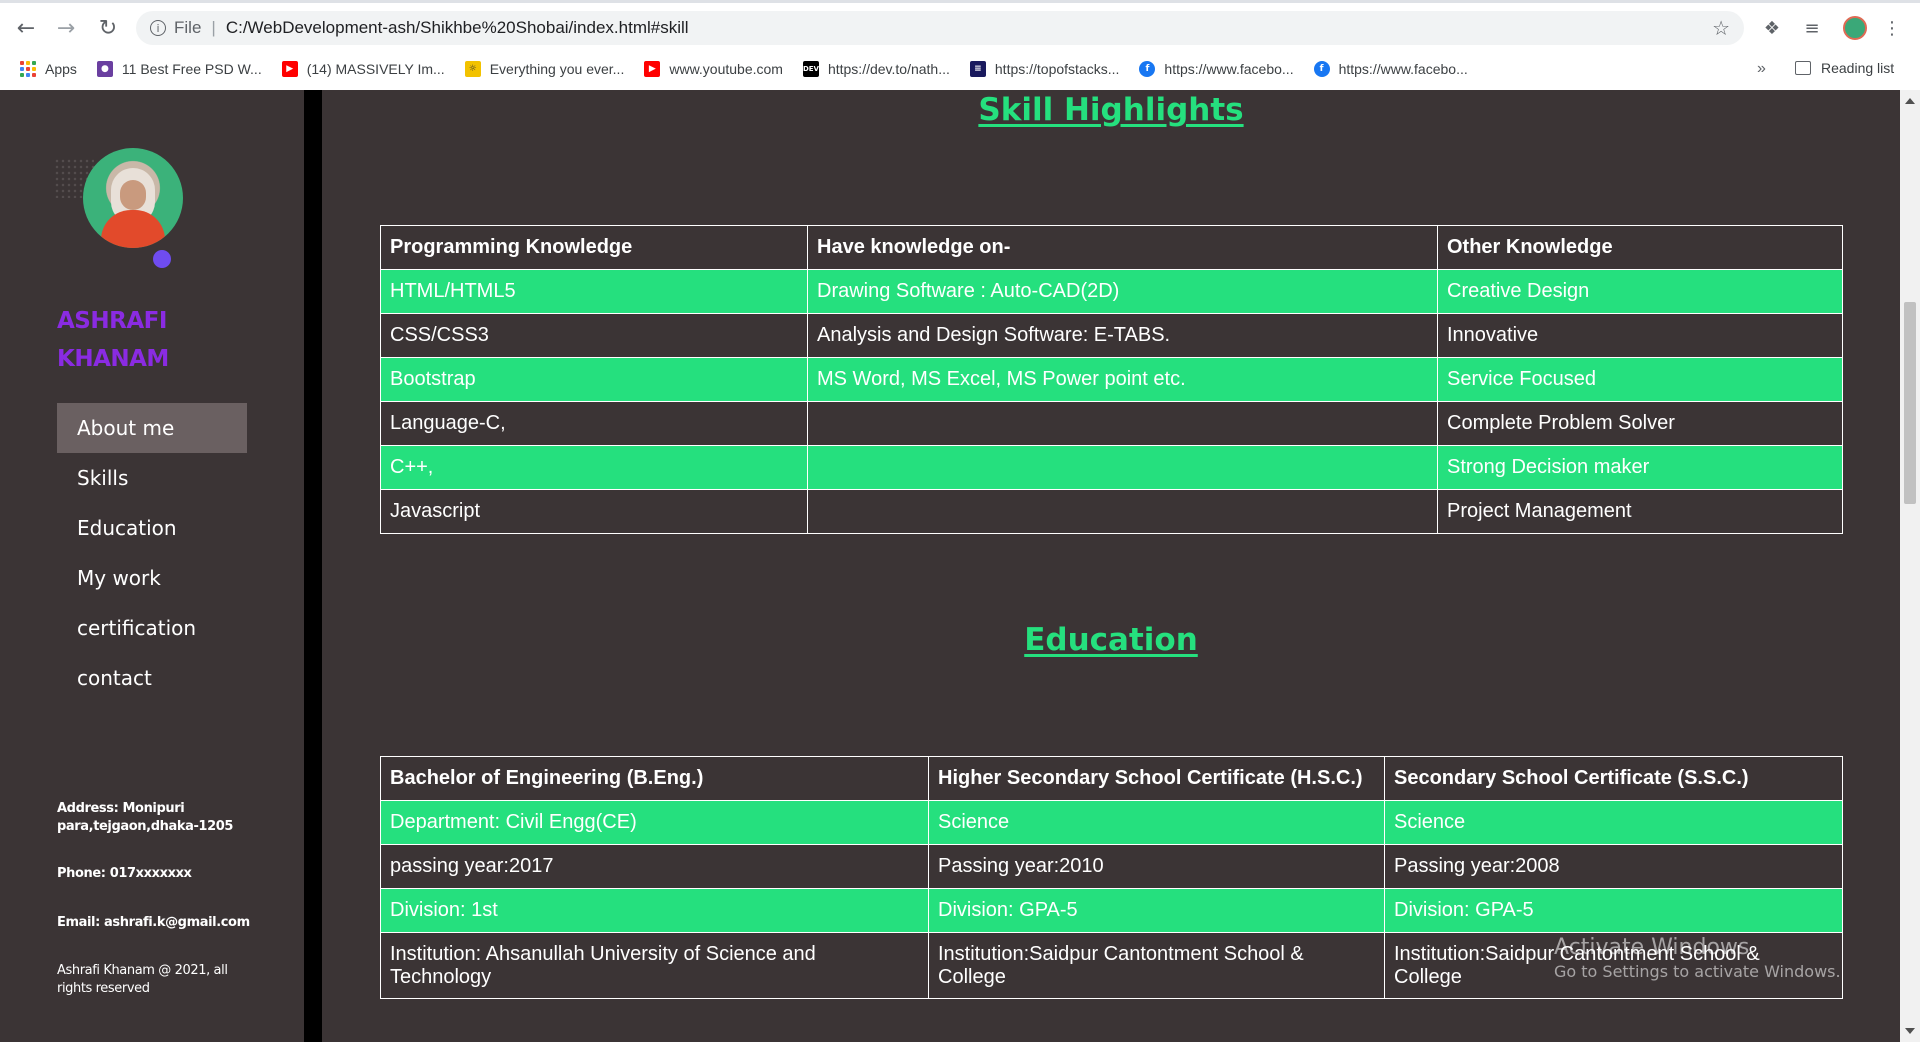 The height and width of the screenshot is (1042, 1920). I want to click on table-cell: CSS/CSS3, so click(594, 335).